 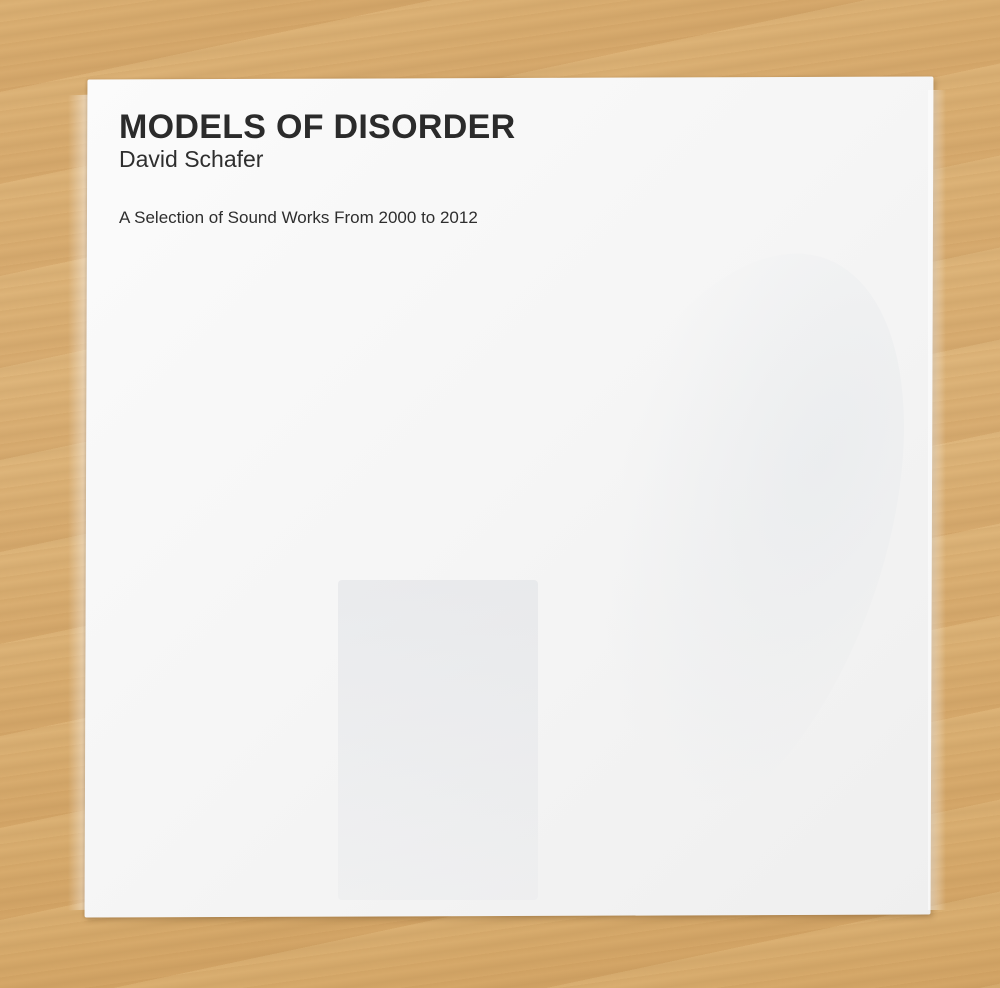 I want to click on artist-name: David Schafer, so click(x=191, y=159).